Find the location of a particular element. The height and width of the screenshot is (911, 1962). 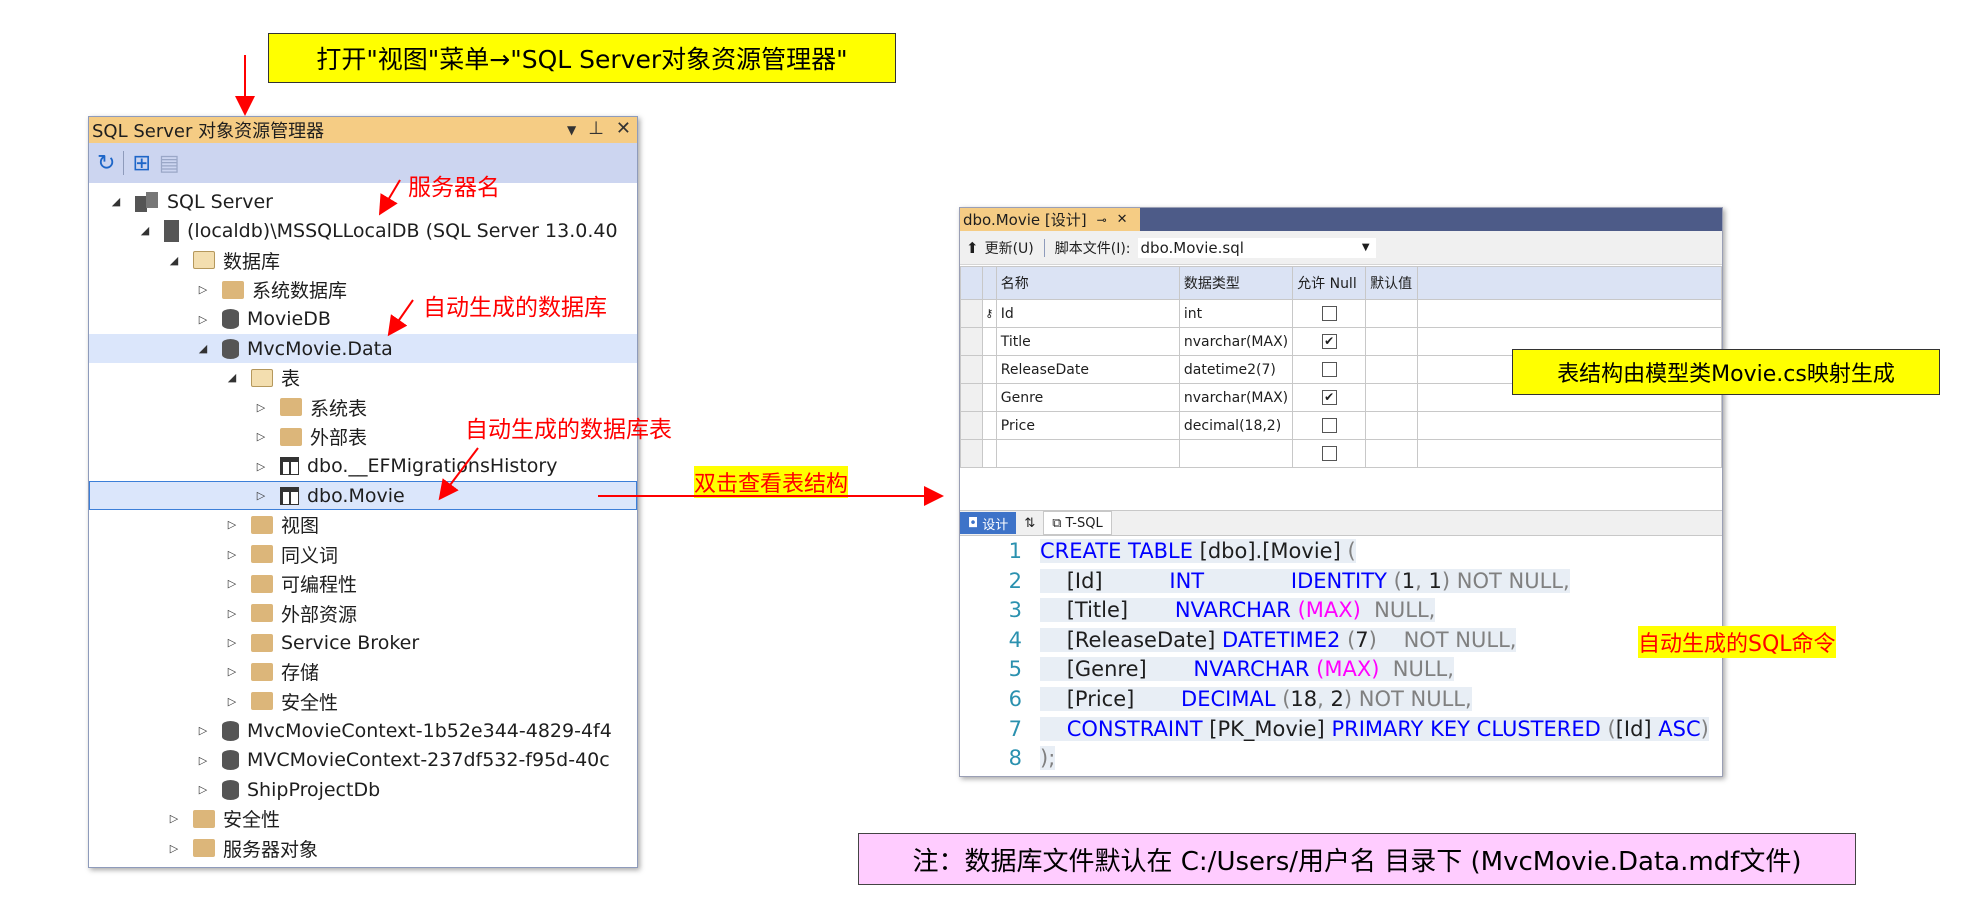

cell-type is located at coordinates (1236, 453).